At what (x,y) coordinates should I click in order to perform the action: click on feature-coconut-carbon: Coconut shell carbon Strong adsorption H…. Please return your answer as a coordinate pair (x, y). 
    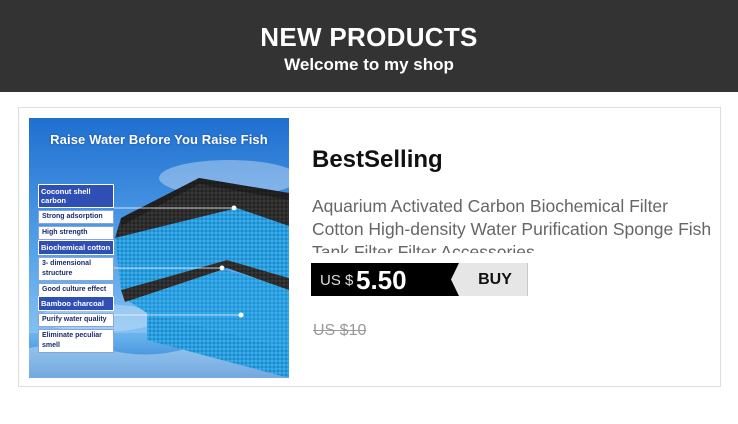
    Looking at the image, I should click on (76, 212).